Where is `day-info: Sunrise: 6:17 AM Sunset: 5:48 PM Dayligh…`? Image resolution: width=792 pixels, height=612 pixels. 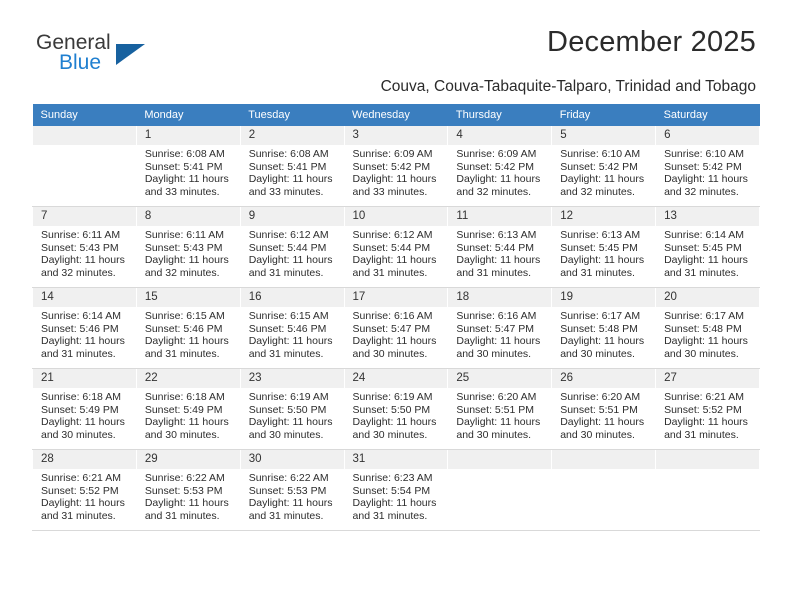 day-info: Sunrise: 6:17 AM Sunset: 5:48 PM Dayligh… is located at coordinates (603, 333).